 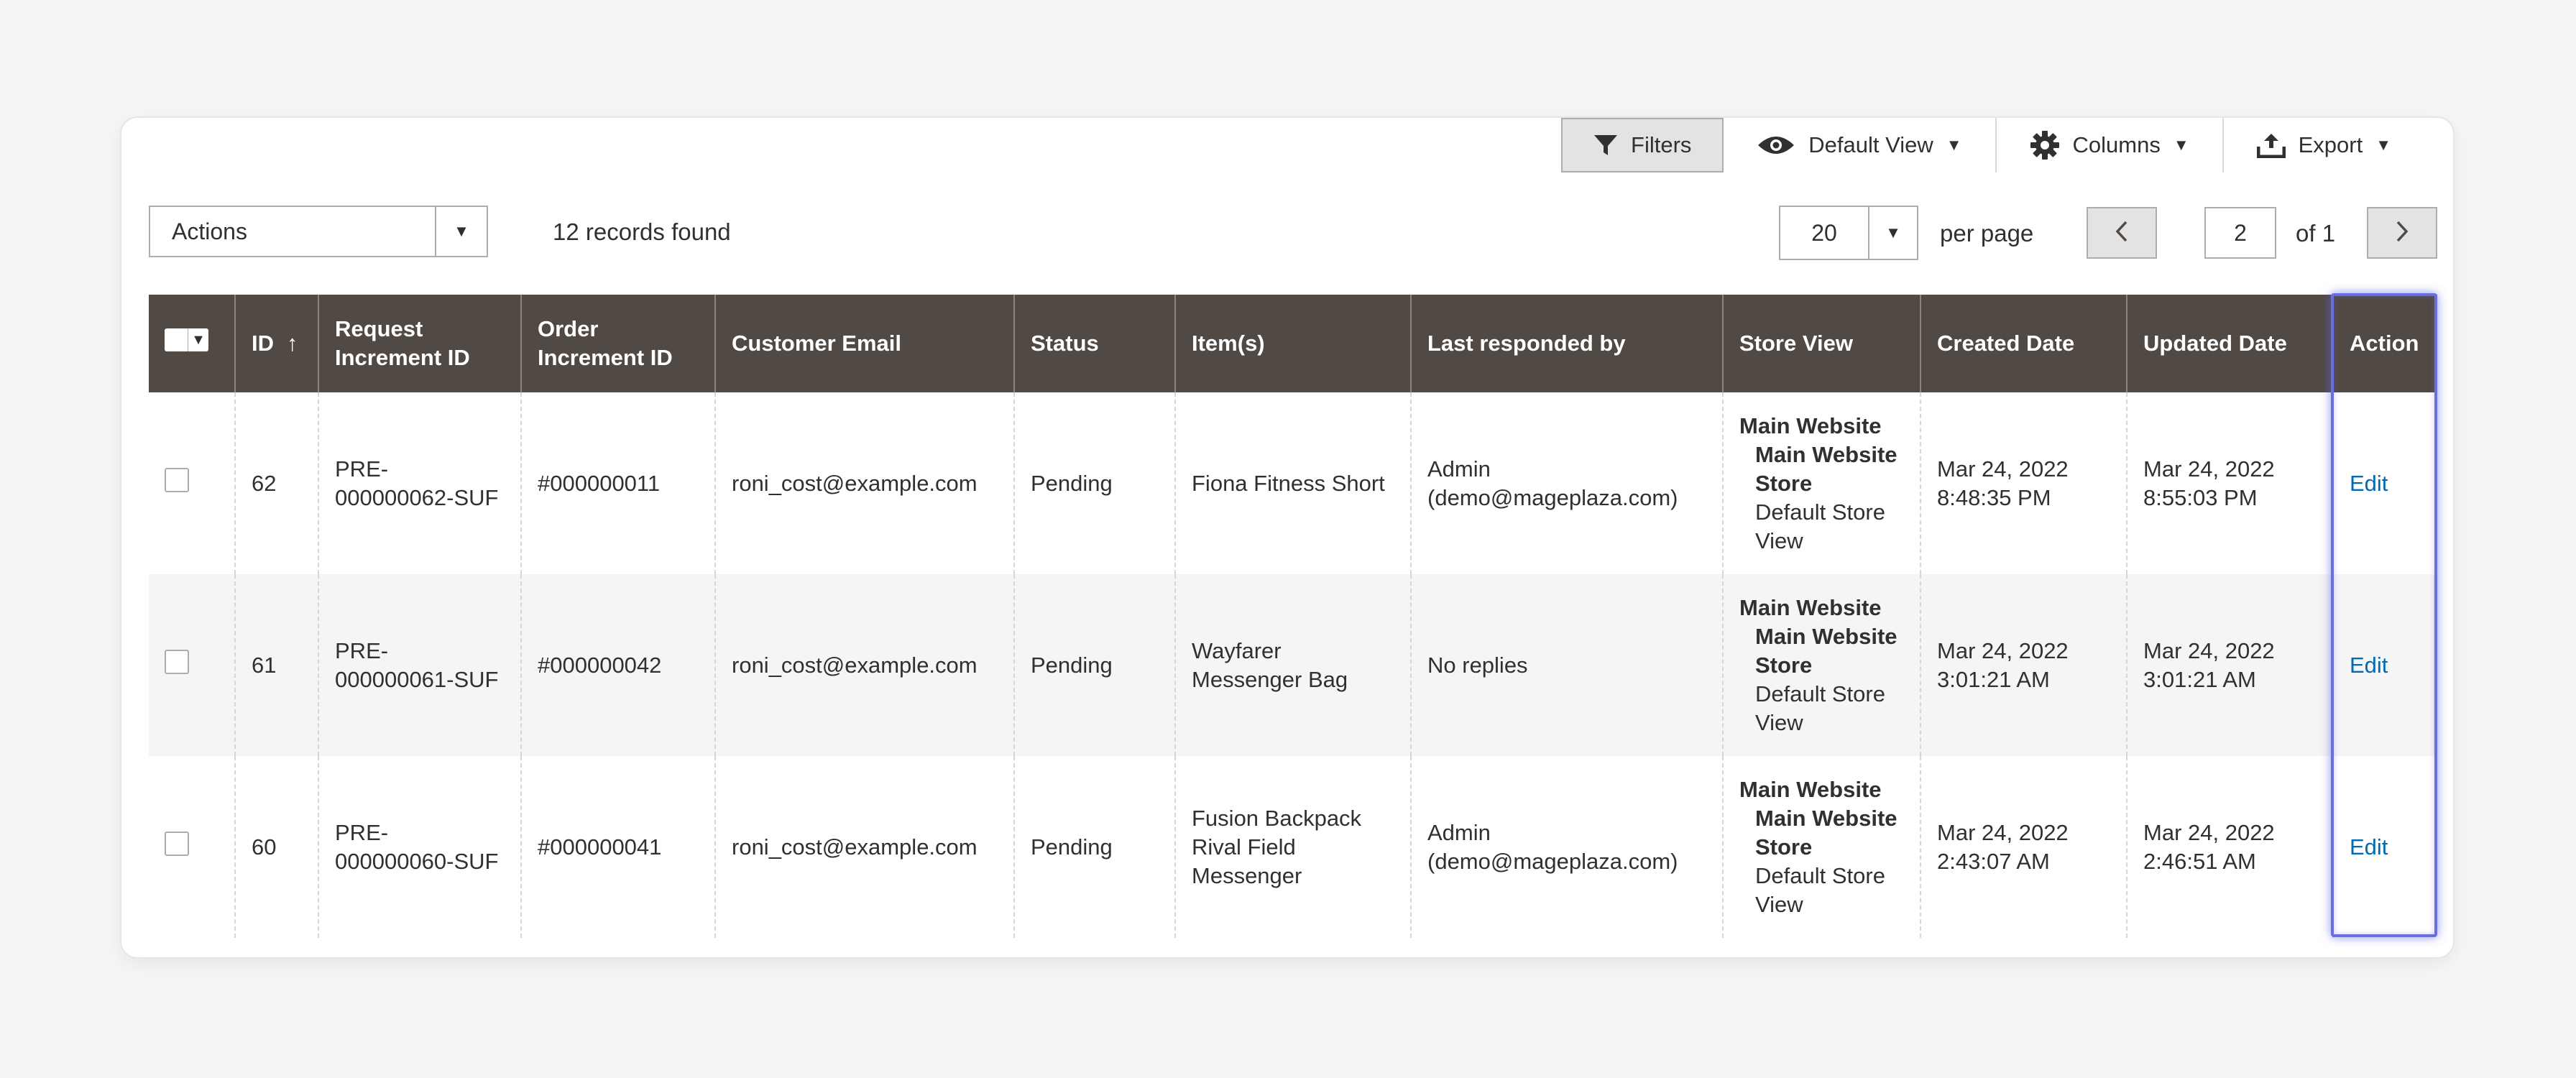 What do you see at coordinates (277, 343) in the screenshot?
I see `column-id: ID ↑` at bounding box center [277, 343].